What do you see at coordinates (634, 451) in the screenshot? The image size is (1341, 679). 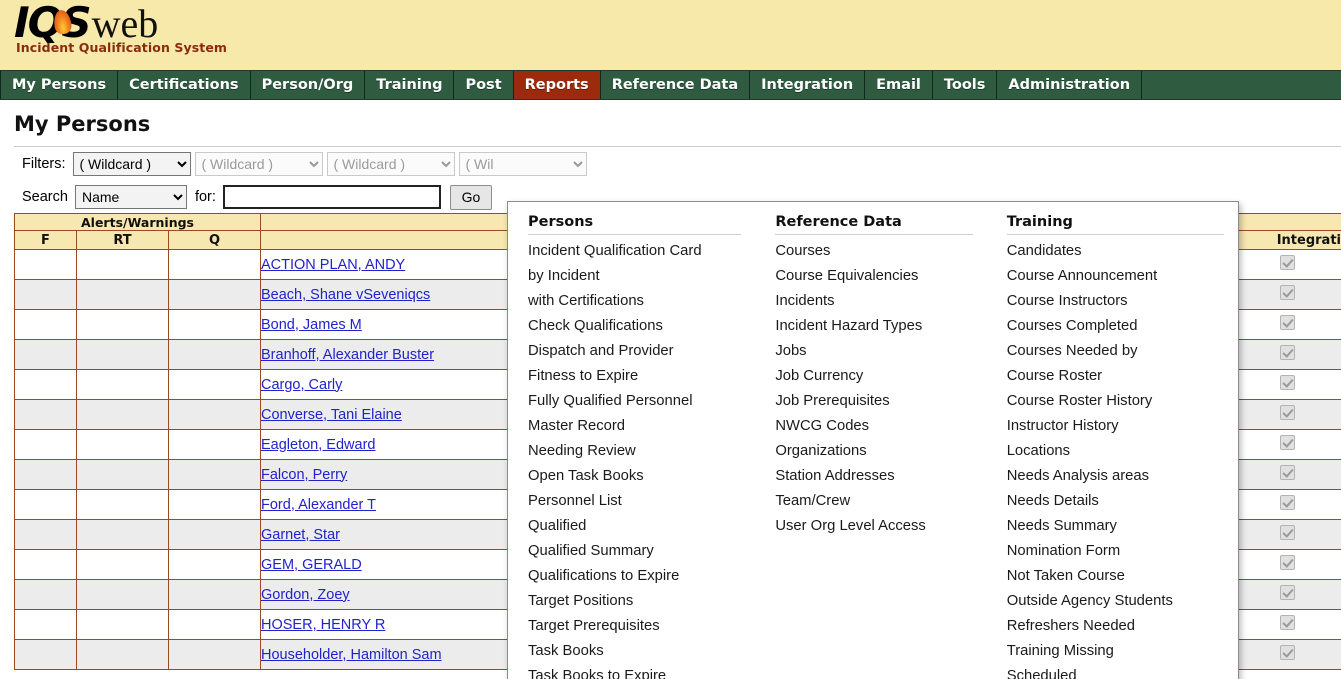 I see `menu-item-needing-review: Needing Review` at bounding box center [634, 451].